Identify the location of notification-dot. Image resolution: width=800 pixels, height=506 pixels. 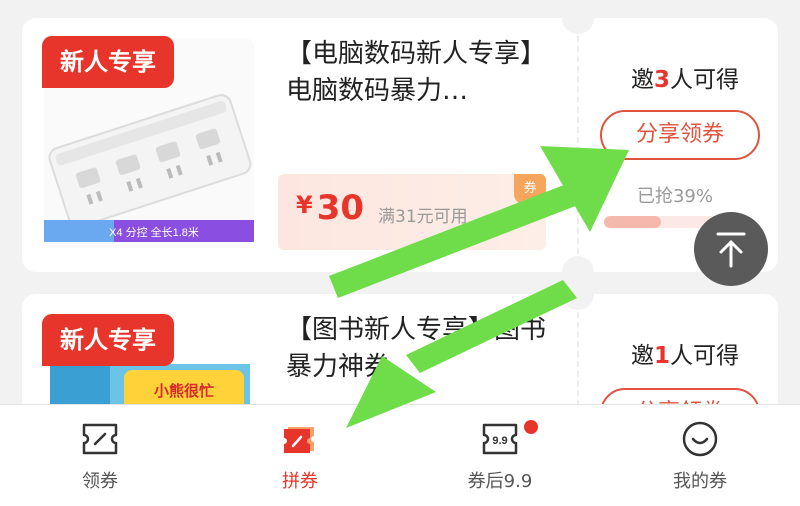
(531, 427).